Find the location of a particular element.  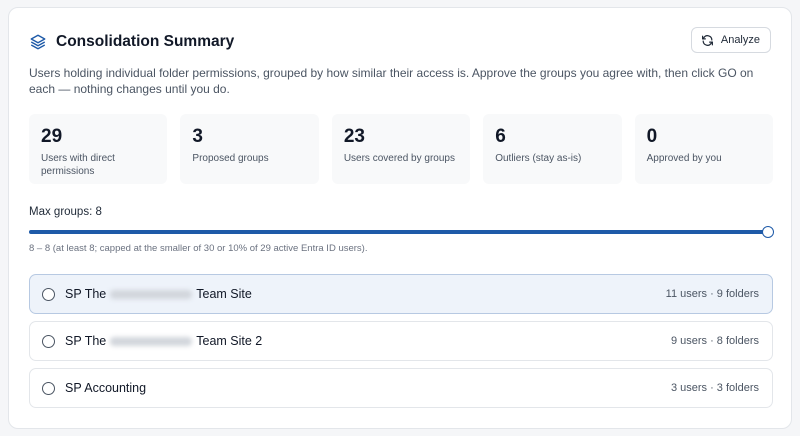

stat-label: Users with direct permissions is located at coordinates (78, 165).